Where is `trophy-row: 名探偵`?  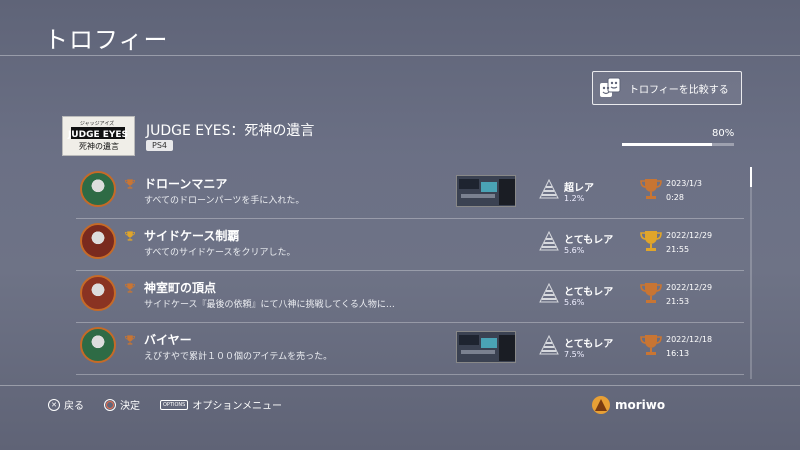 trophy-row: 名探偵 is located at coordinates (410, 377).